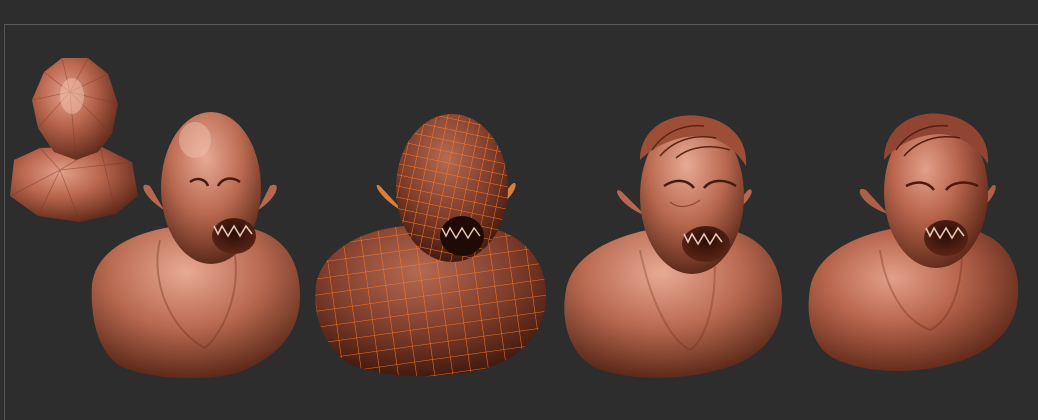 The height and width of the screenshot is (420, 1038). I want to click on topology-wireframe-model, so click(431, 245).